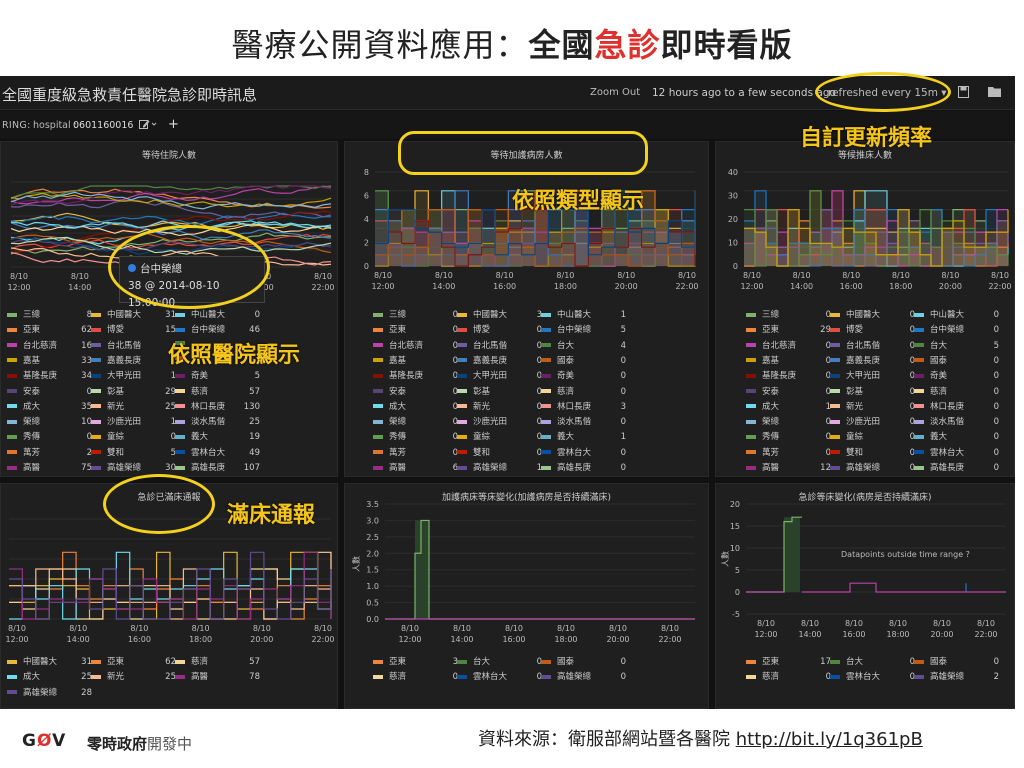 The width and height of the screenshot is (1024, 768). Describe the element at coordinates (49, 345) in the screenshot. I see `legend-item: 台北慈濟 16` at that location.